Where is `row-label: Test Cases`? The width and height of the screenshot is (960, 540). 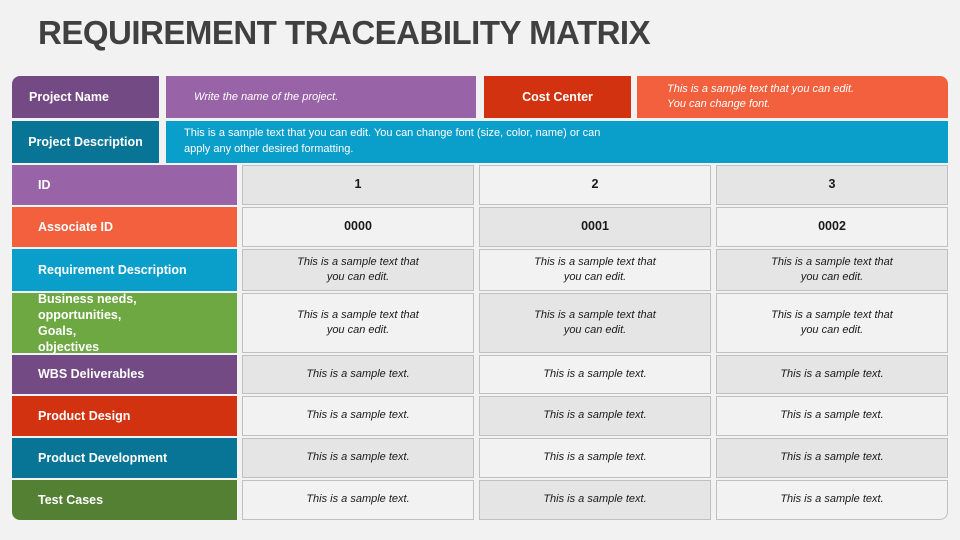
row-label: Test Cases is located at coordinates (124, 500).